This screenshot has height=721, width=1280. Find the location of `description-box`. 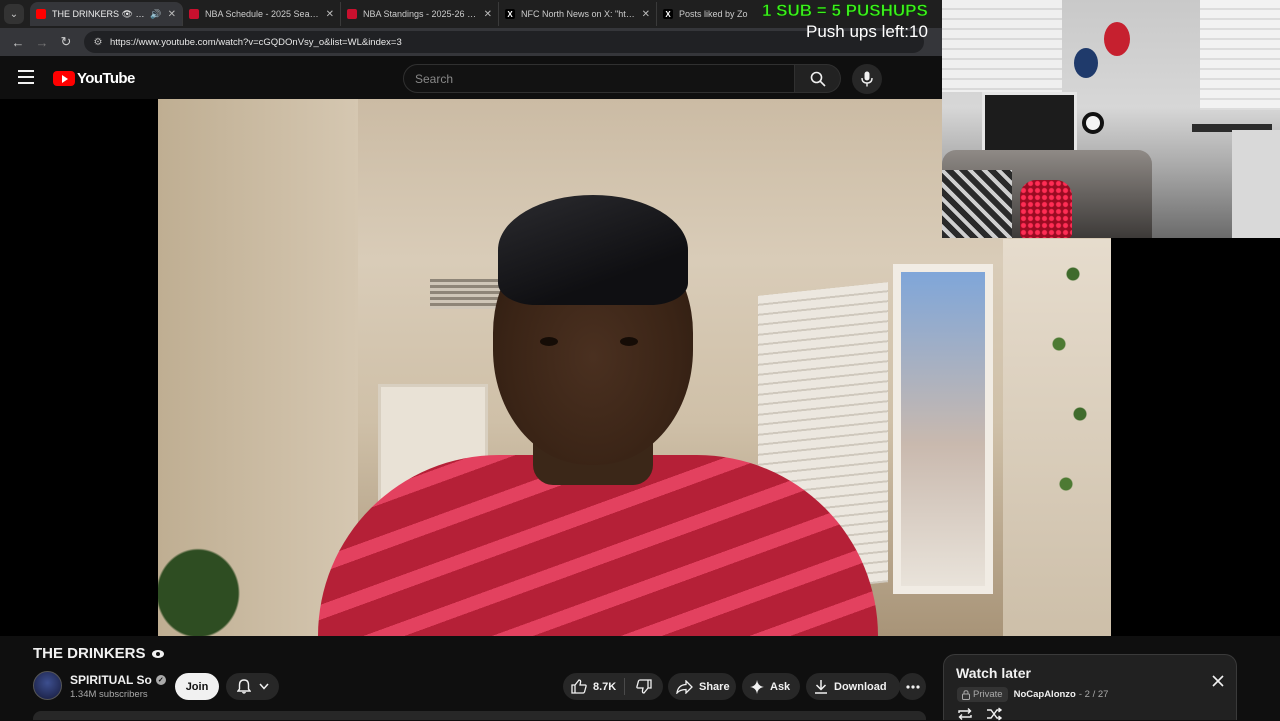

description-box is located at coordinates (479, 715).